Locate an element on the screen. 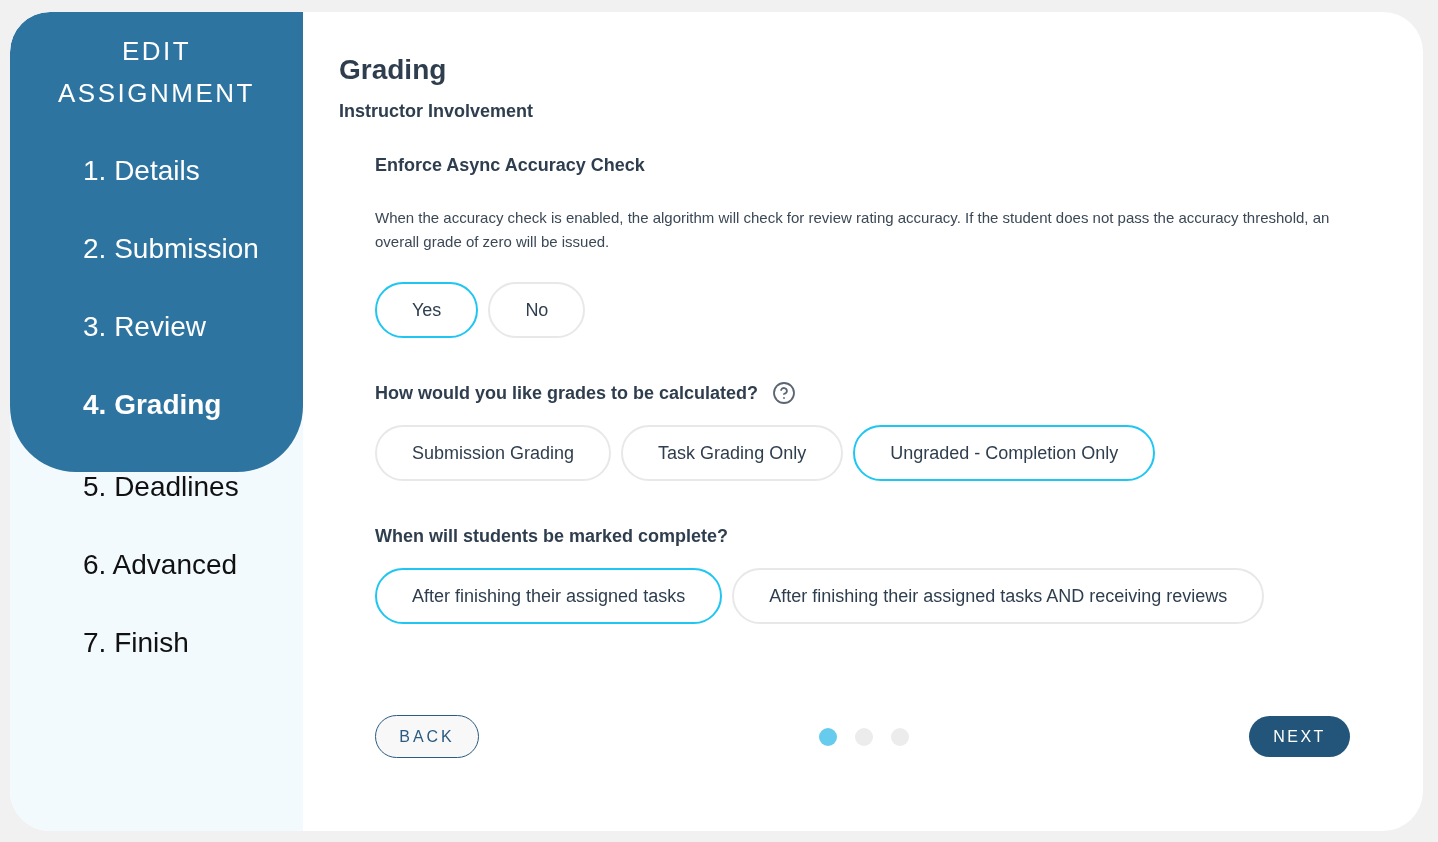 The height and width of the screenshot is (842, 1438). back-button: BACK is located at coordinates (427, 736).